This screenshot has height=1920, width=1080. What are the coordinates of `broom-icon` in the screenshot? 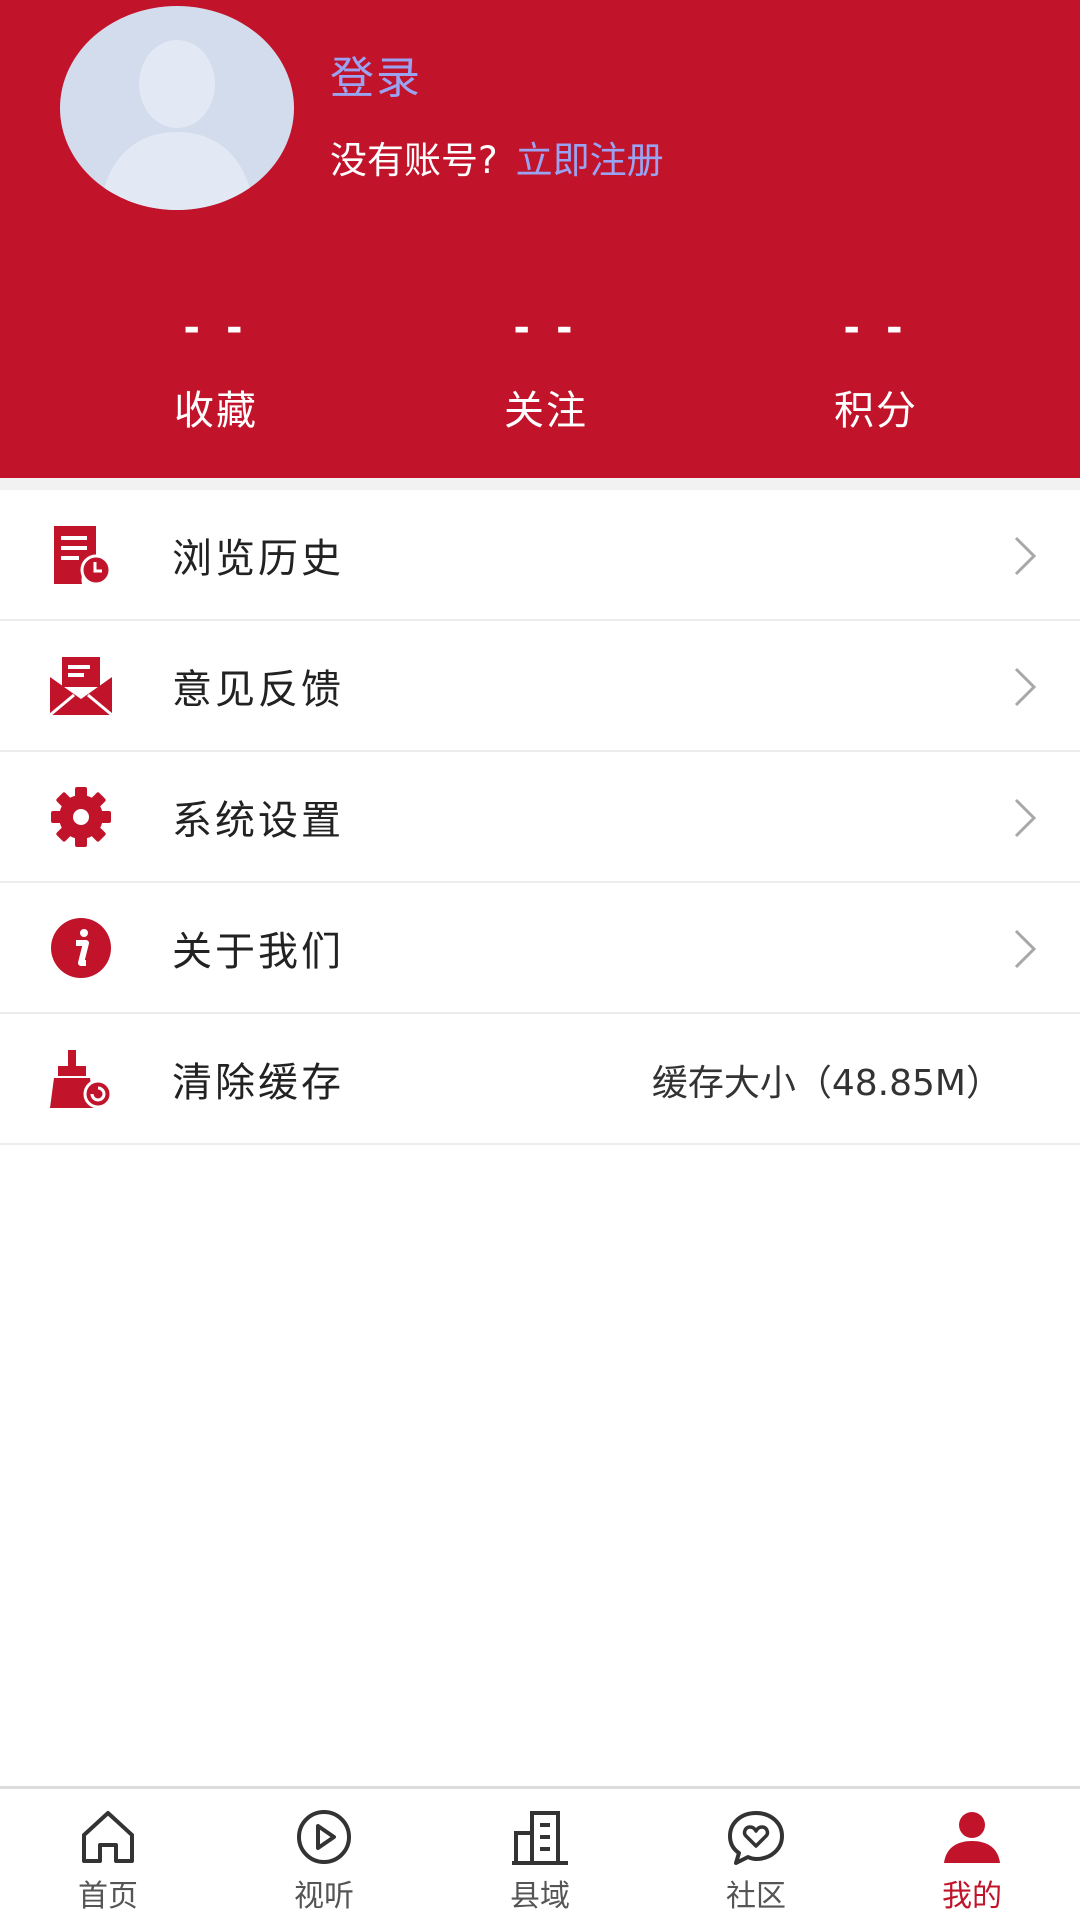 It's located at (81, 1079).